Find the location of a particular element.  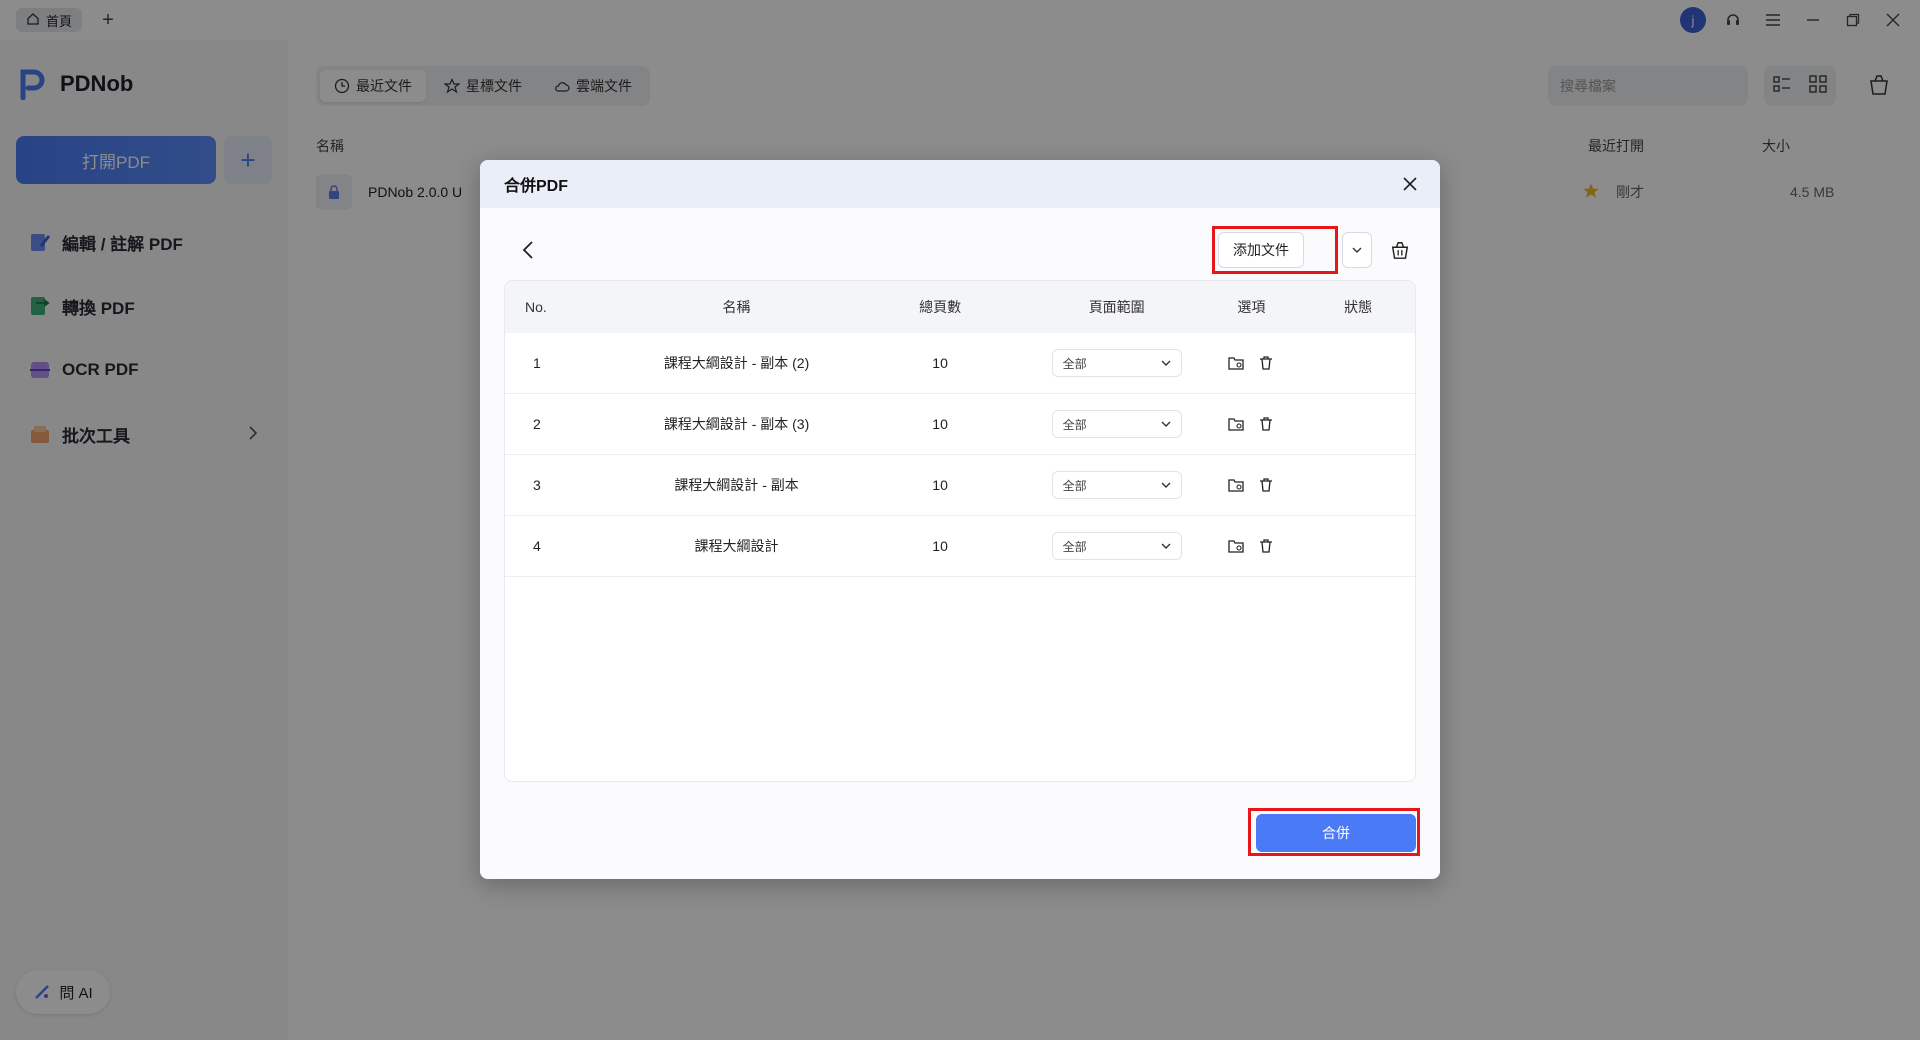

add-file-button: 添加文件 is located at coordinates (1261, 250).